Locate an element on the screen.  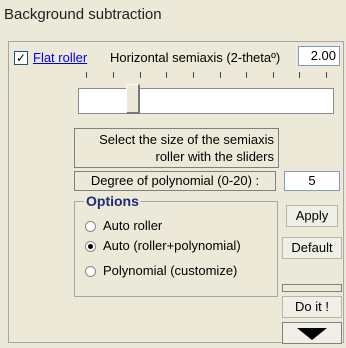
semiaxis-value-field: 2.00 is located at coordinates (319, 56).